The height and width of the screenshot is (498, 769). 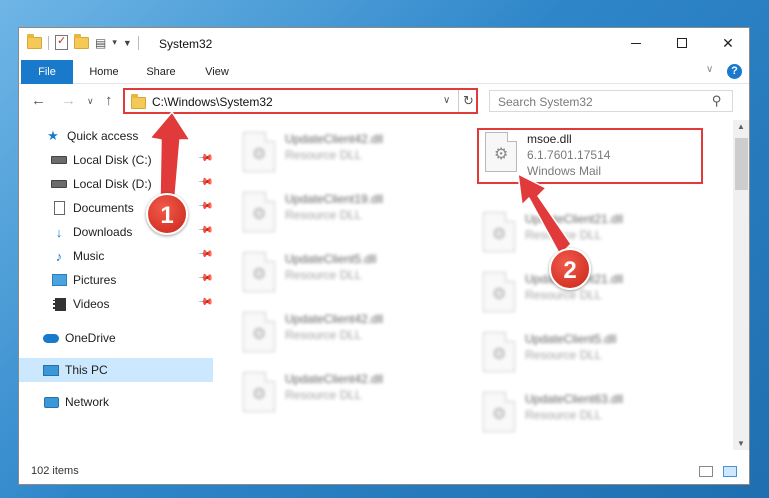 What do you see at coordinates (87, 402) in the screenshot?
I see `sidebar-item-label: Network` at bounding box center [87, 402].